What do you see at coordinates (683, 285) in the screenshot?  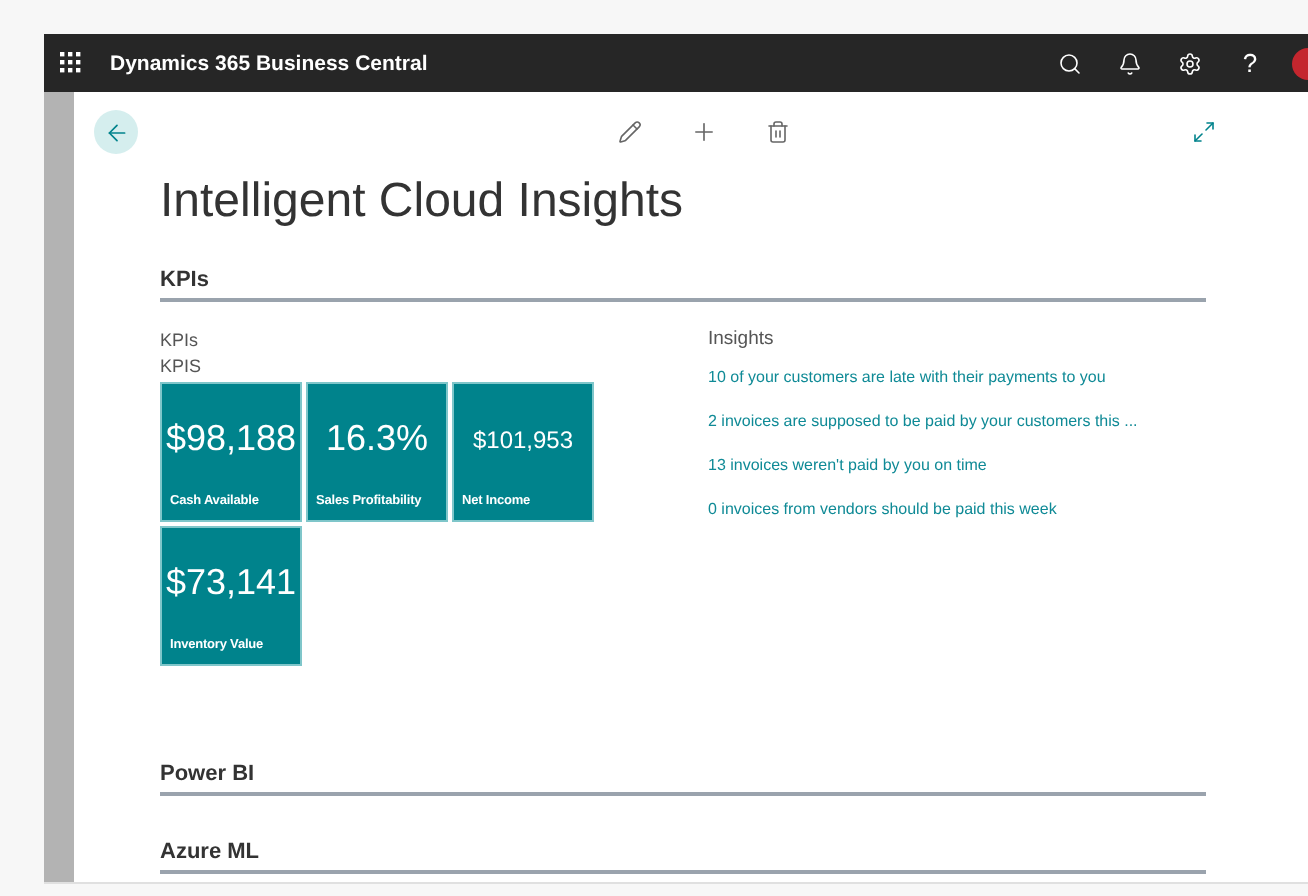 I see `section-header: KPIs` at bounding box center [683, 285].